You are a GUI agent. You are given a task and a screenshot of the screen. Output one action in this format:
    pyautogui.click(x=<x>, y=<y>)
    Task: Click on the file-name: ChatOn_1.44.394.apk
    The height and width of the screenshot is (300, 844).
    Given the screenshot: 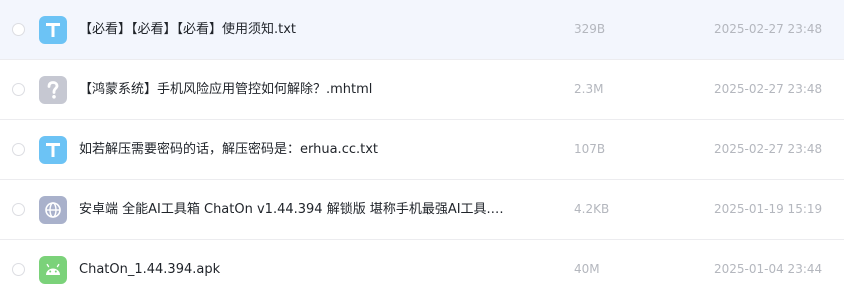 What is the action you would take?
    pyautogui.click(x=149, y=269)
    